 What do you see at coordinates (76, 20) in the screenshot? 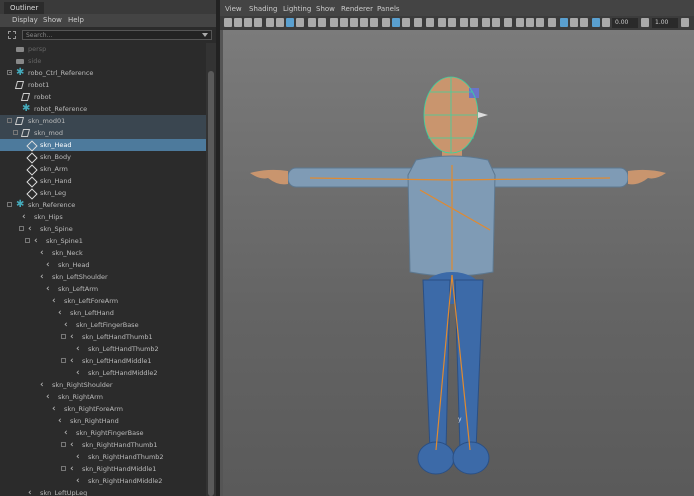
I see `menu-help: Help` at bounding box center [76, 20].